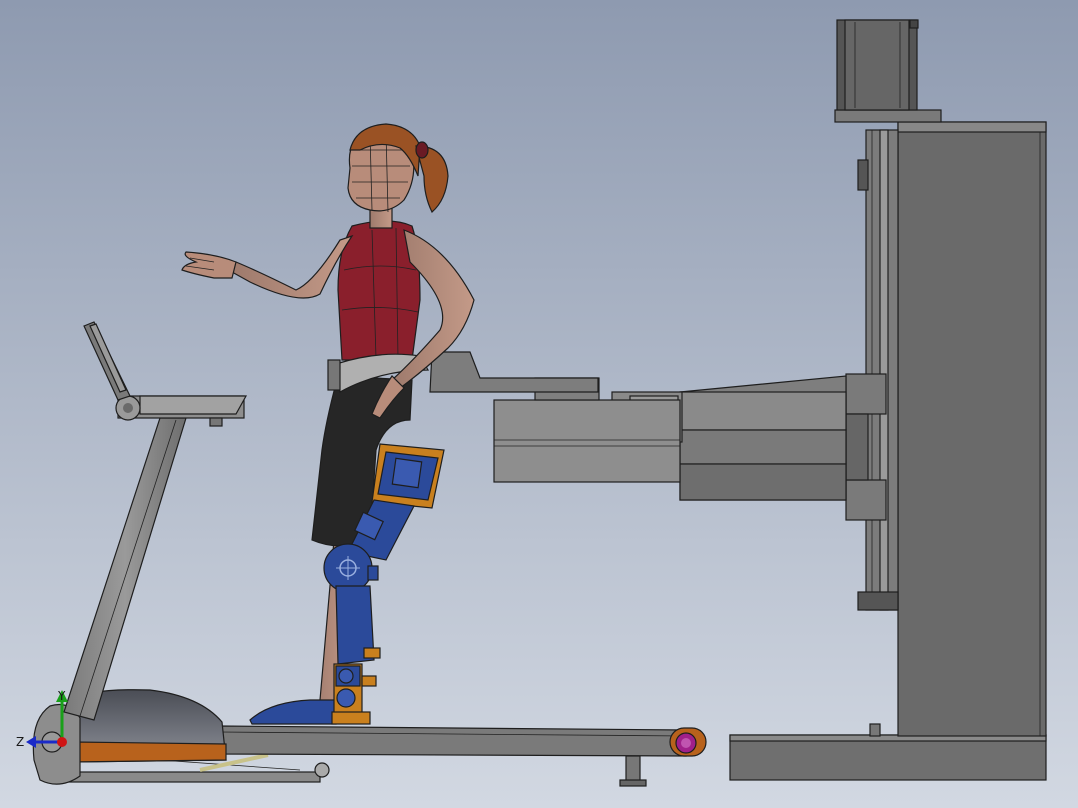  What do you see at coordinates (20, 742) in the screenshot?
I see `triad-z-label: Z` at bounding box center [20, 742].